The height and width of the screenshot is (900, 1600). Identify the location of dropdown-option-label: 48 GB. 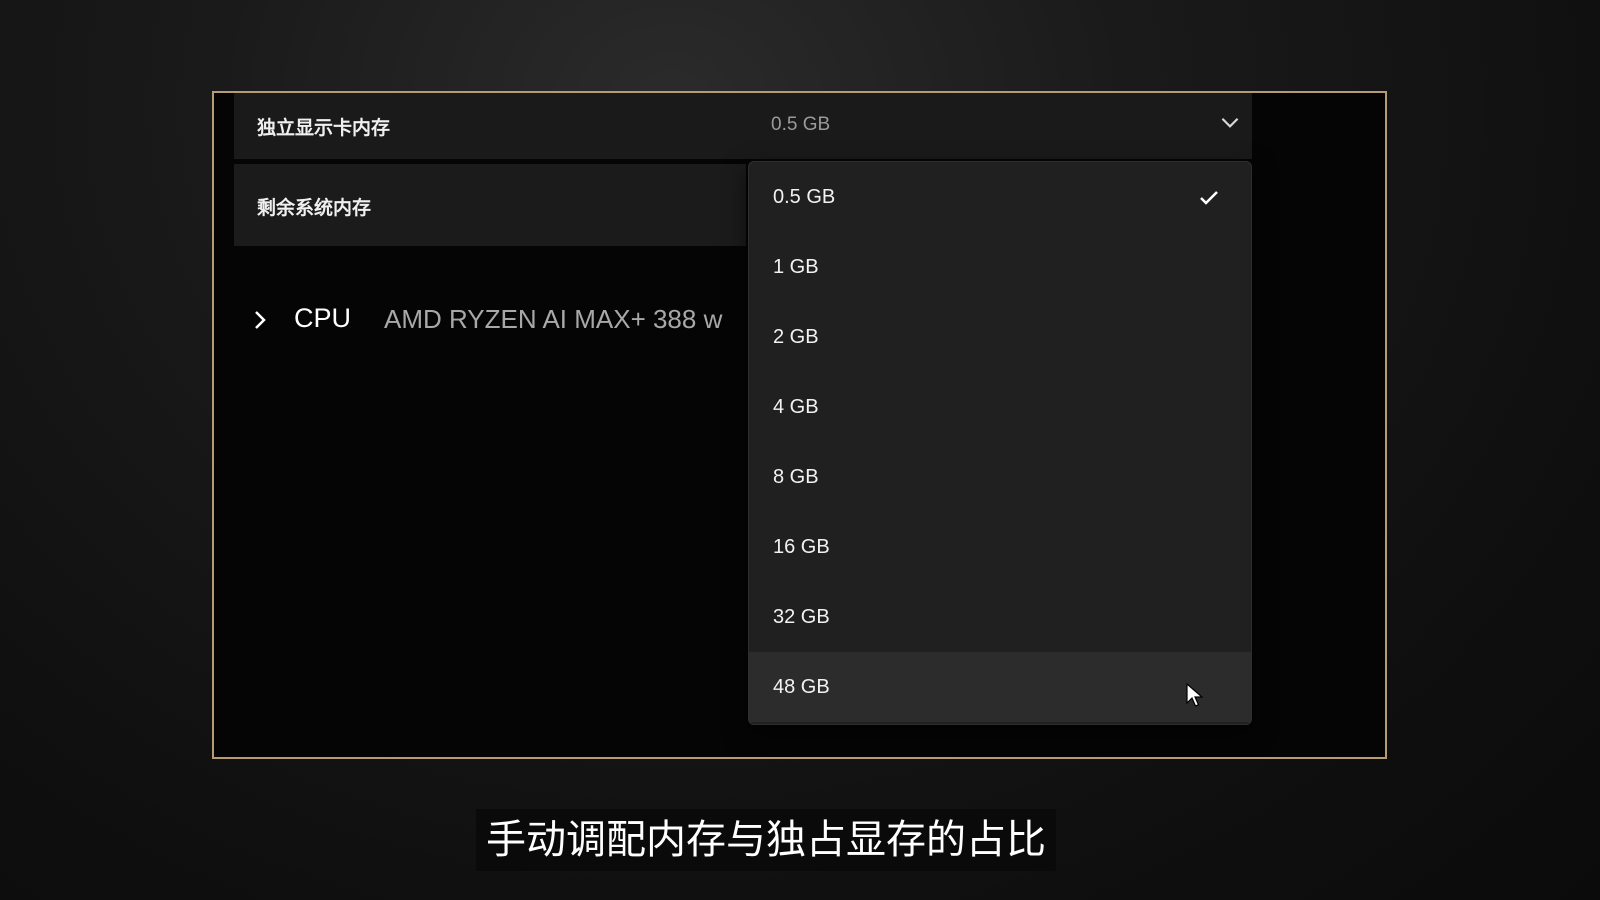
(801, 687).